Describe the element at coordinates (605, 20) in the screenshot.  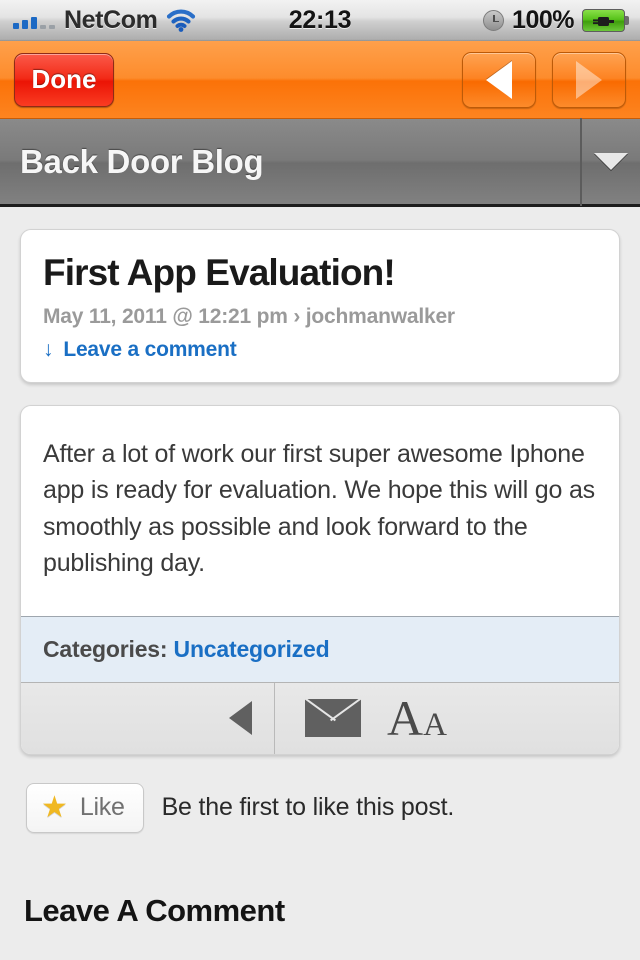
I see `battery-charging-icon` at that location.